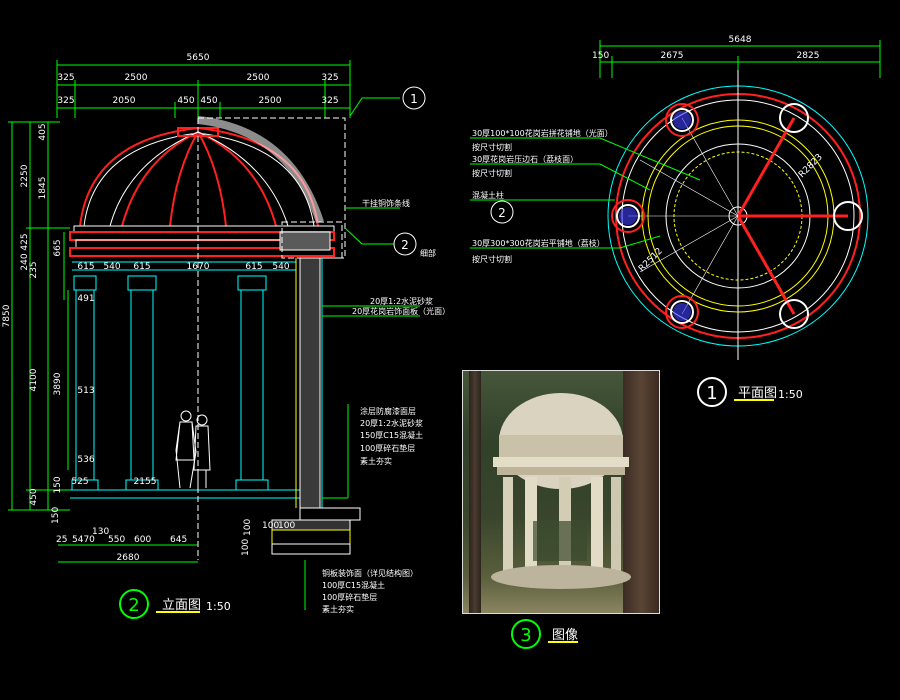 The height and width of the screenshot is (700, 900). What do you see at coordinates (61, 540) in the screenshot?
I see `bdim-1: 25` at bounding box center [61, 540].